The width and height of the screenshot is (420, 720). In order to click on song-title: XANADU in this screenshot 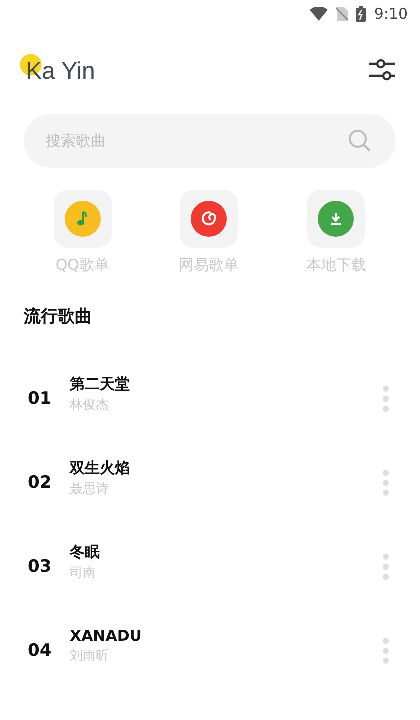, I will do `click(226, 636)`.